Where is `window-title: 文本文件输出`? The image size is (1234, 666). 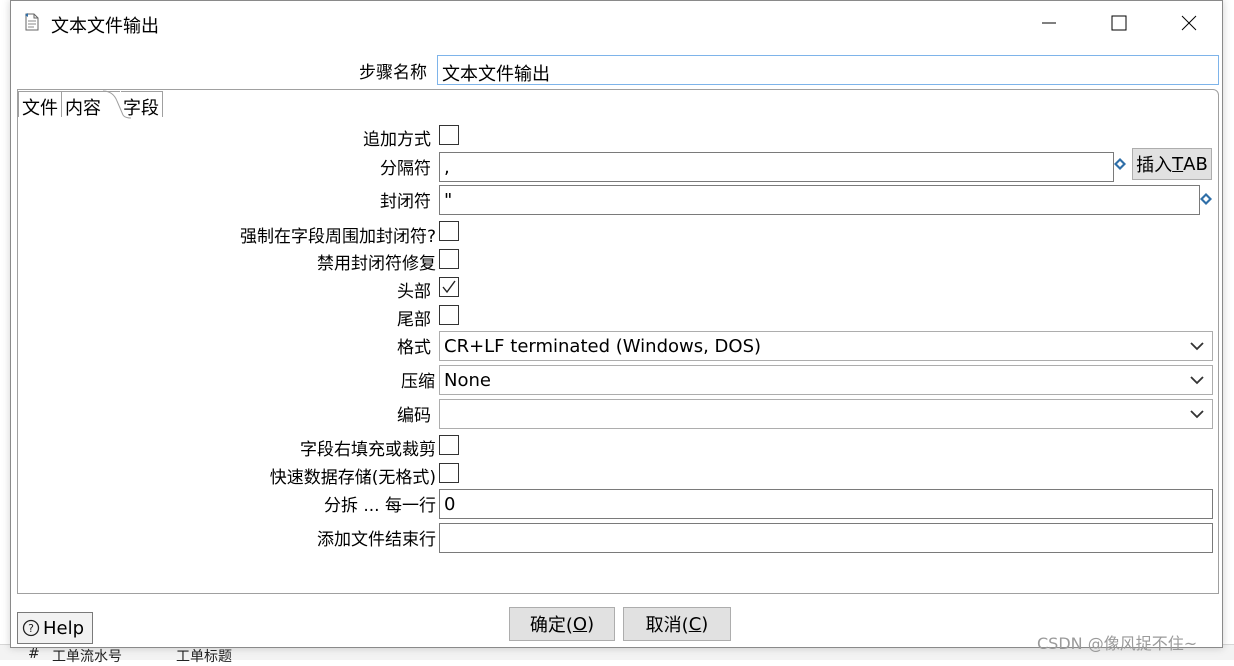
window-title: 文本文件输出 is located at coordinates (105, 26).